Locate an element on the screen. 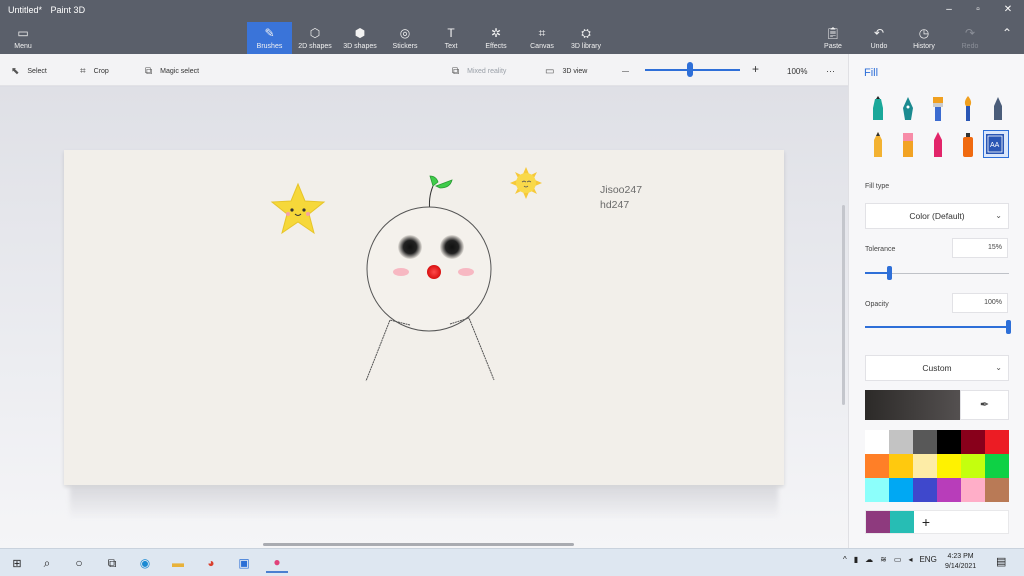 Image resolution: width=1024 pixels, height=576 pixels. tolerance-slider-thumb is located at coordinates (889, 273).